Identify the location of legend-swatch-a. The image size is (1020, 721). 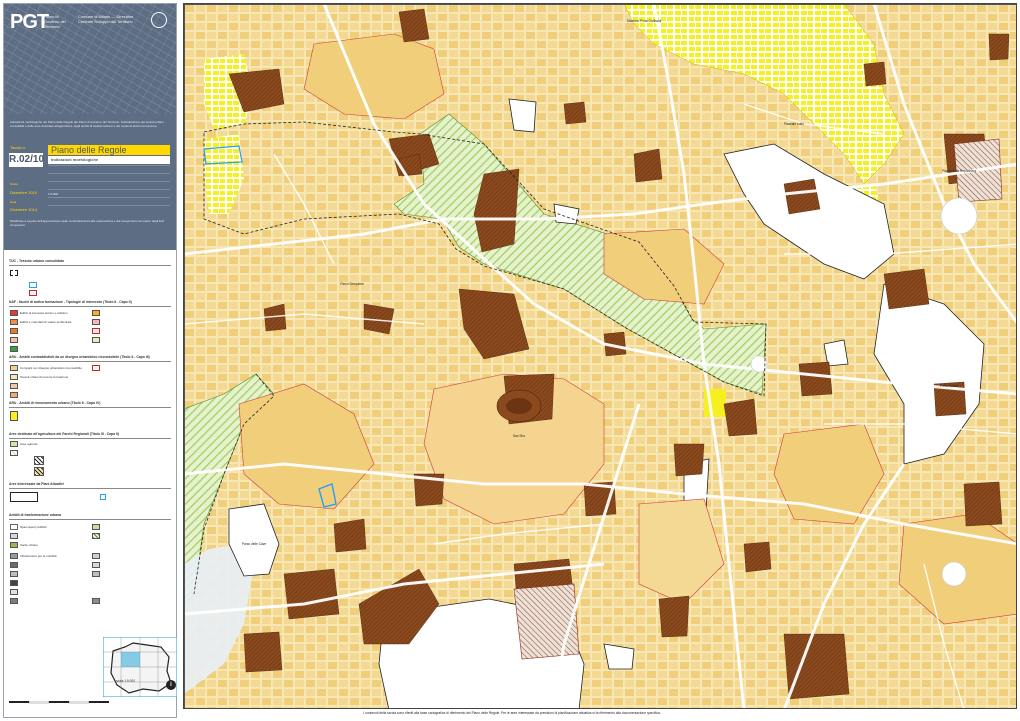
(14, 313).